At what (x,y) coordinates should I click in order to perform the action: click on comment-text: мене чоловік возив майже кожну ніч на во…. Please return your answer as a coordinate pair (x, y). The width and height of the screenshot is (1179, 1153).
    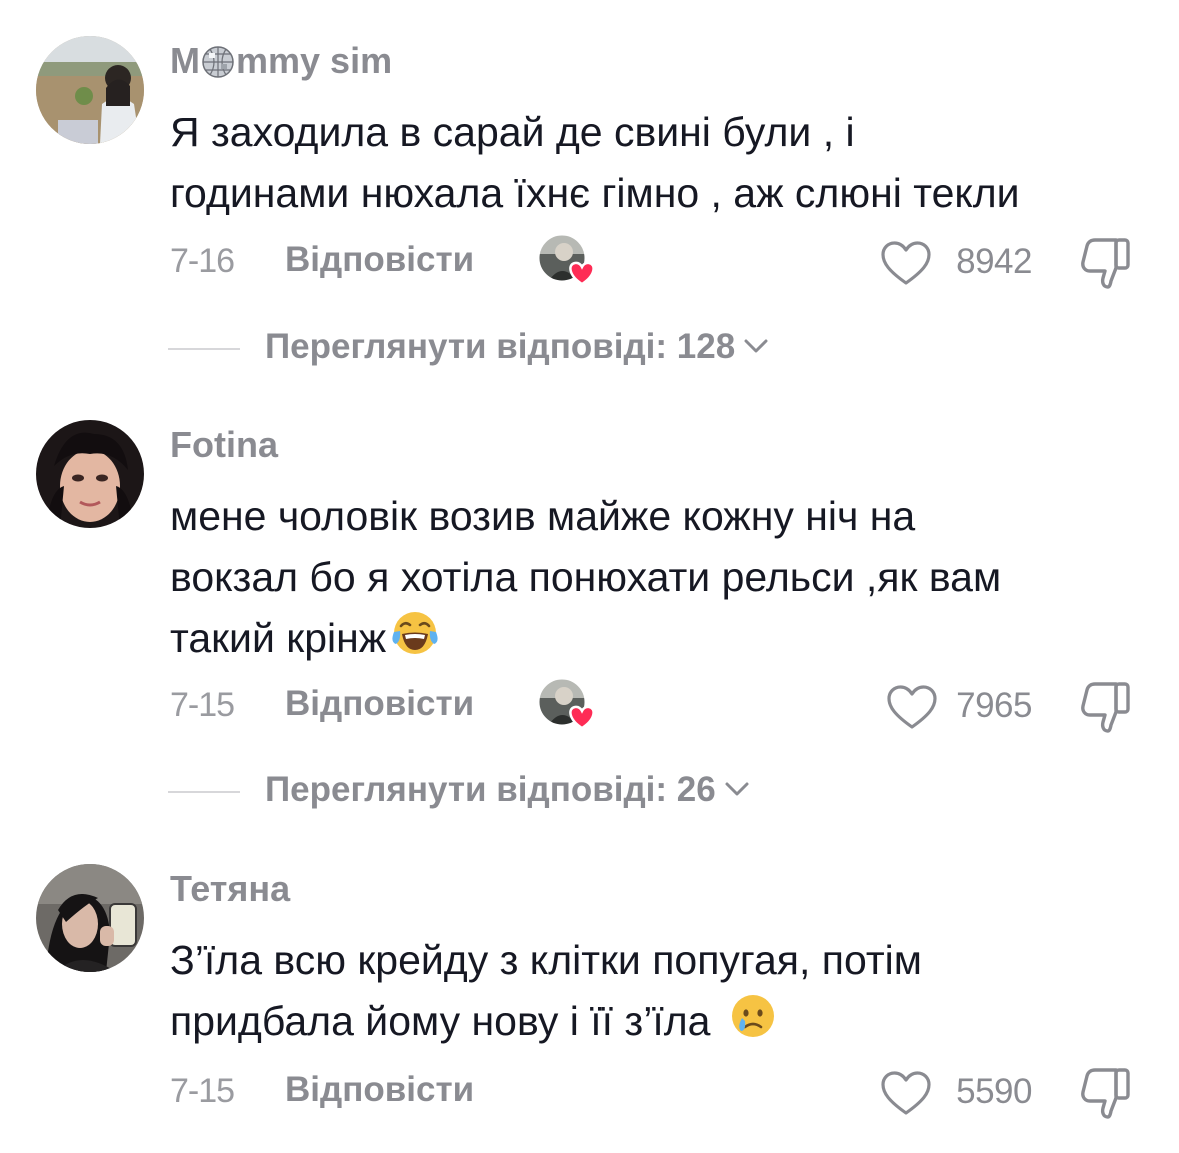
    Looking at the image, I should click on (660, 577).